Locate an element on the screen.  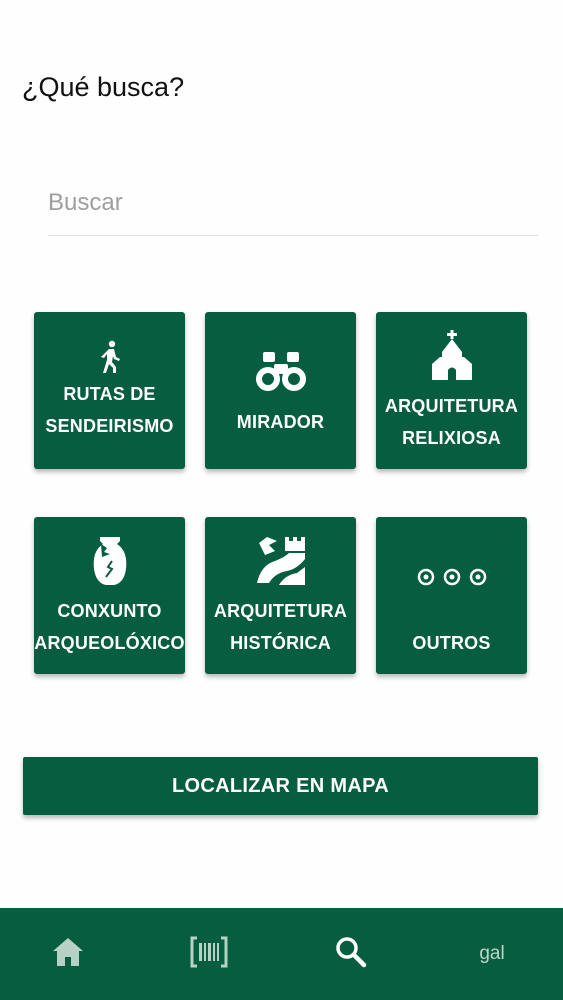
category-archaeological-site: CONXUNTO ARQUEOLÓXICO is located at coordinates (109, 595).